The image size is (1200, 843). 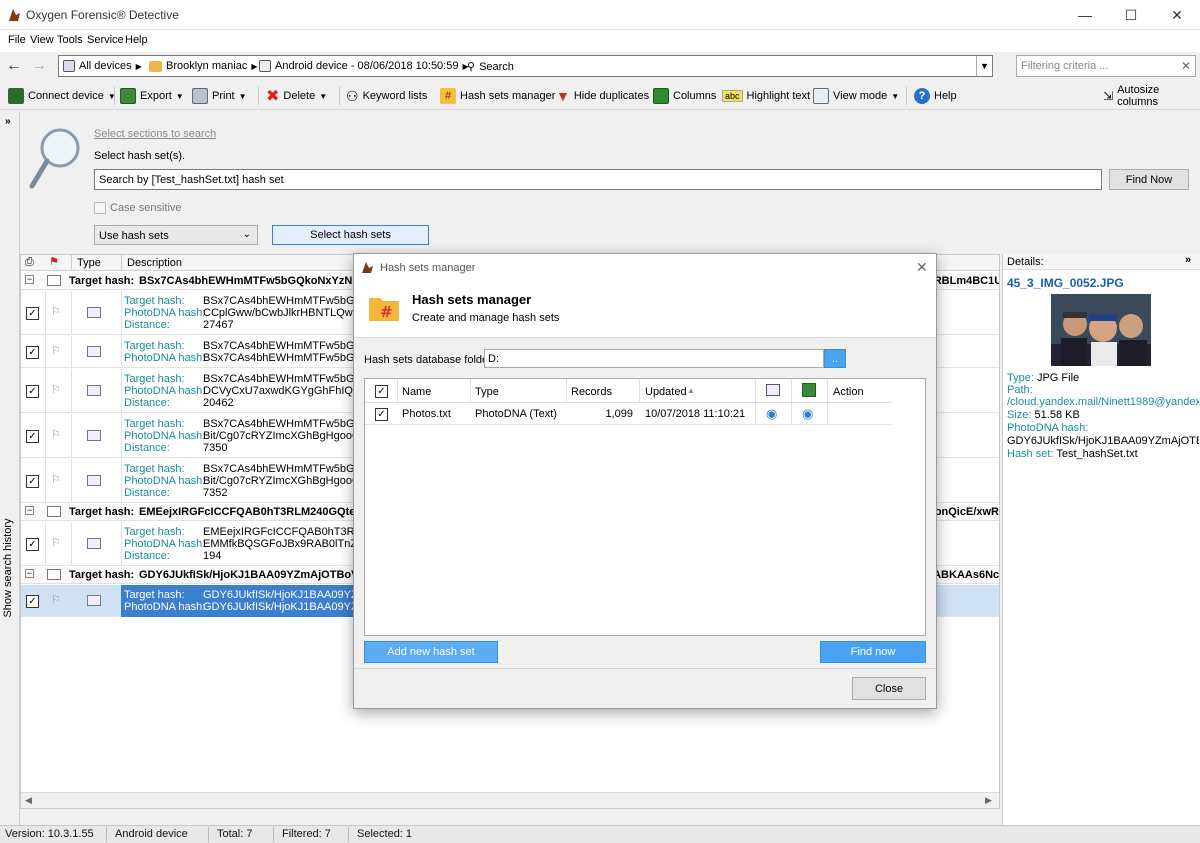 I want to click on help-button: ? Help, so click(x=935, y=96).